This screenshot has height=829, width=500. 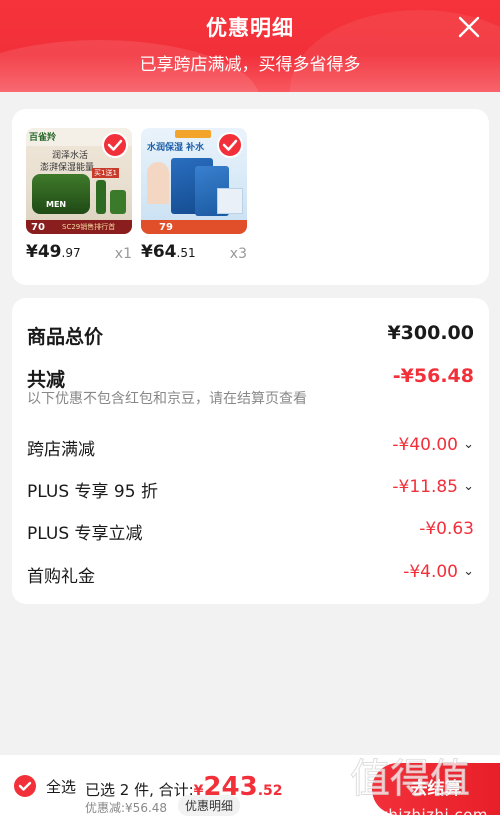 I want to click on discount-label: 跨店满减, so click(x=61, y=450).